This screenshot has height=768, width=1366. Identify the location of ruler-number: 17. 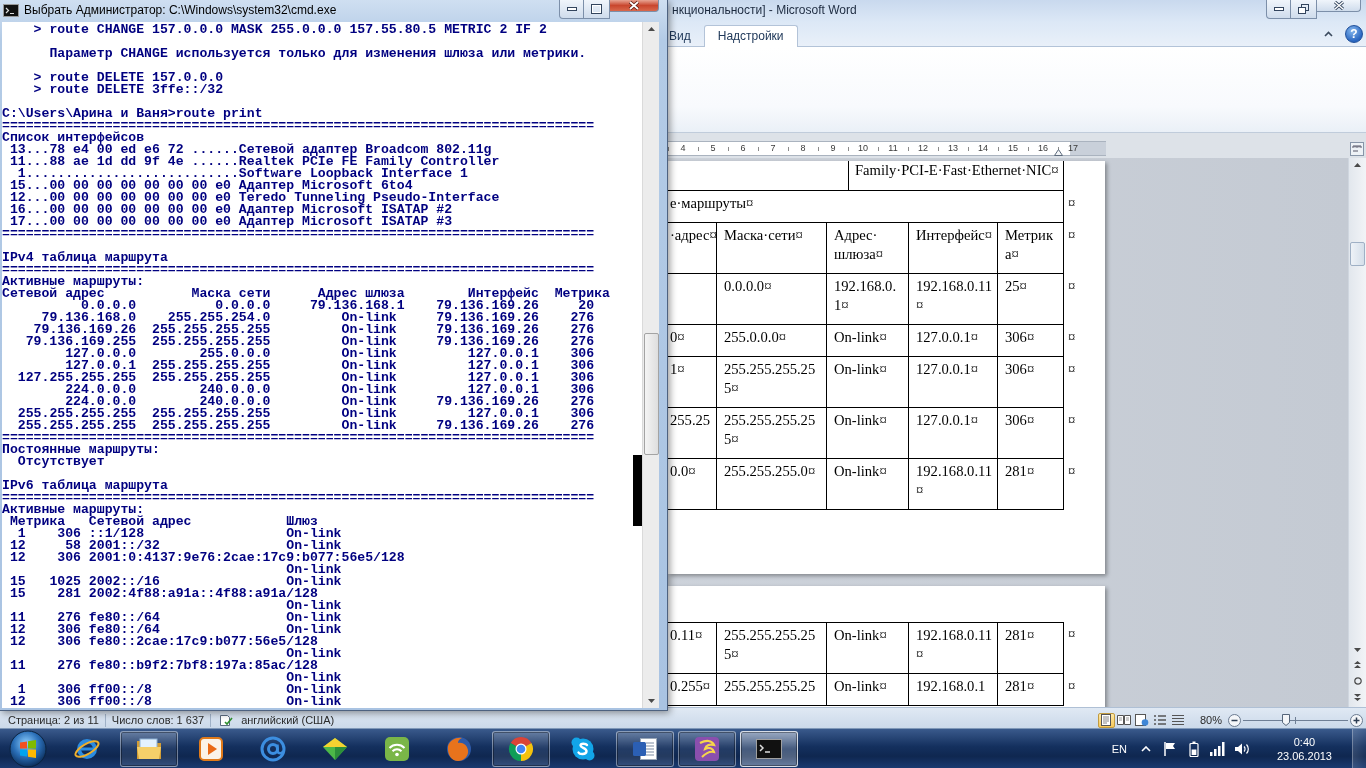
(1073, 148).